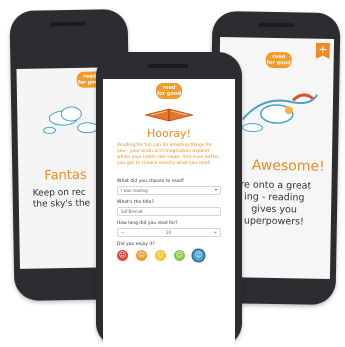  Describe the element at coordinates (179, 255) in the screenshot. I see `rating-face-happy-icon: ☺` at that location.